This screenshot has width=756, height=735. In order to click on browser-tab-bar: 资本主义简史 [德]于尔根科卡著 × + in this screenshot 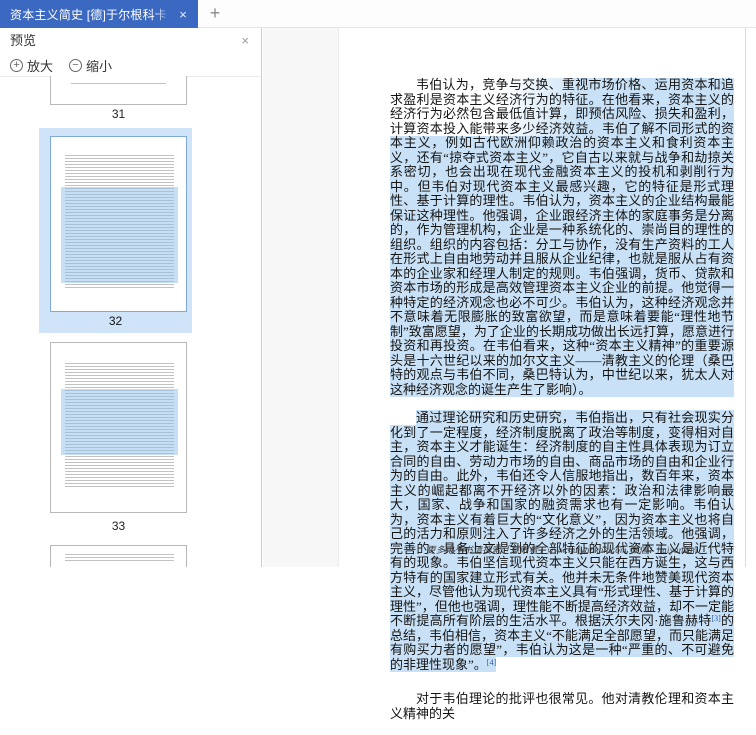, I will do `click(378, 14)`.